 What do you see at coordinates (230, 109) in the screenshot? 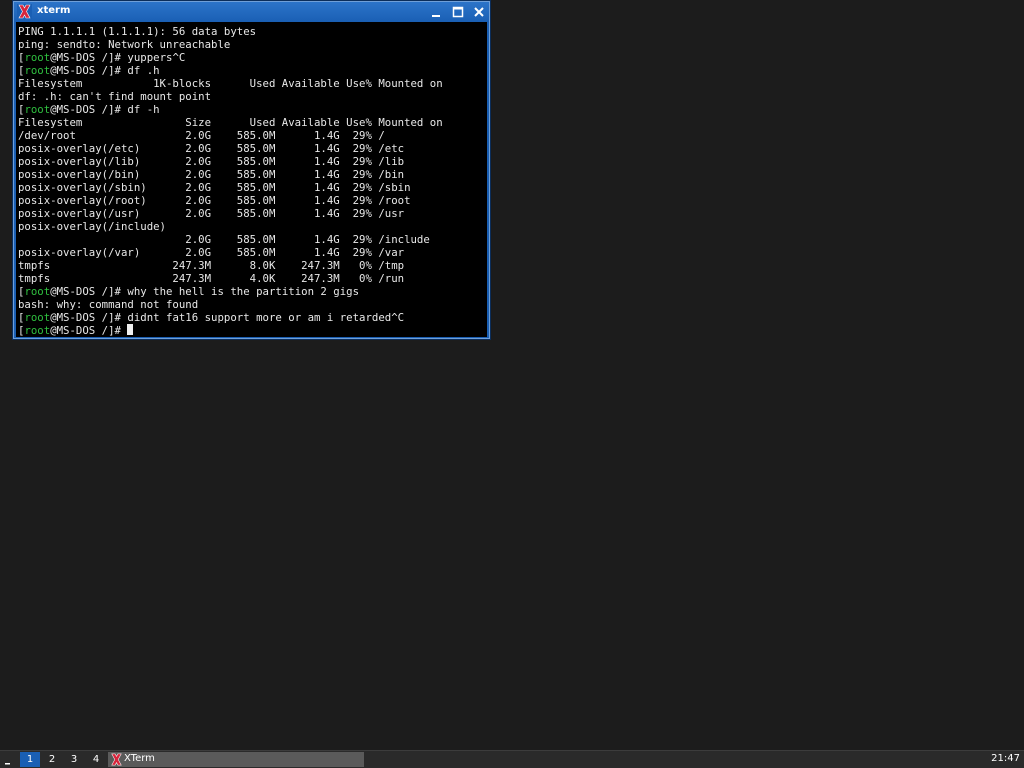
I see `terminal-line: [root@MS-DOS /]# df -h` at bounding box center [230, 109].